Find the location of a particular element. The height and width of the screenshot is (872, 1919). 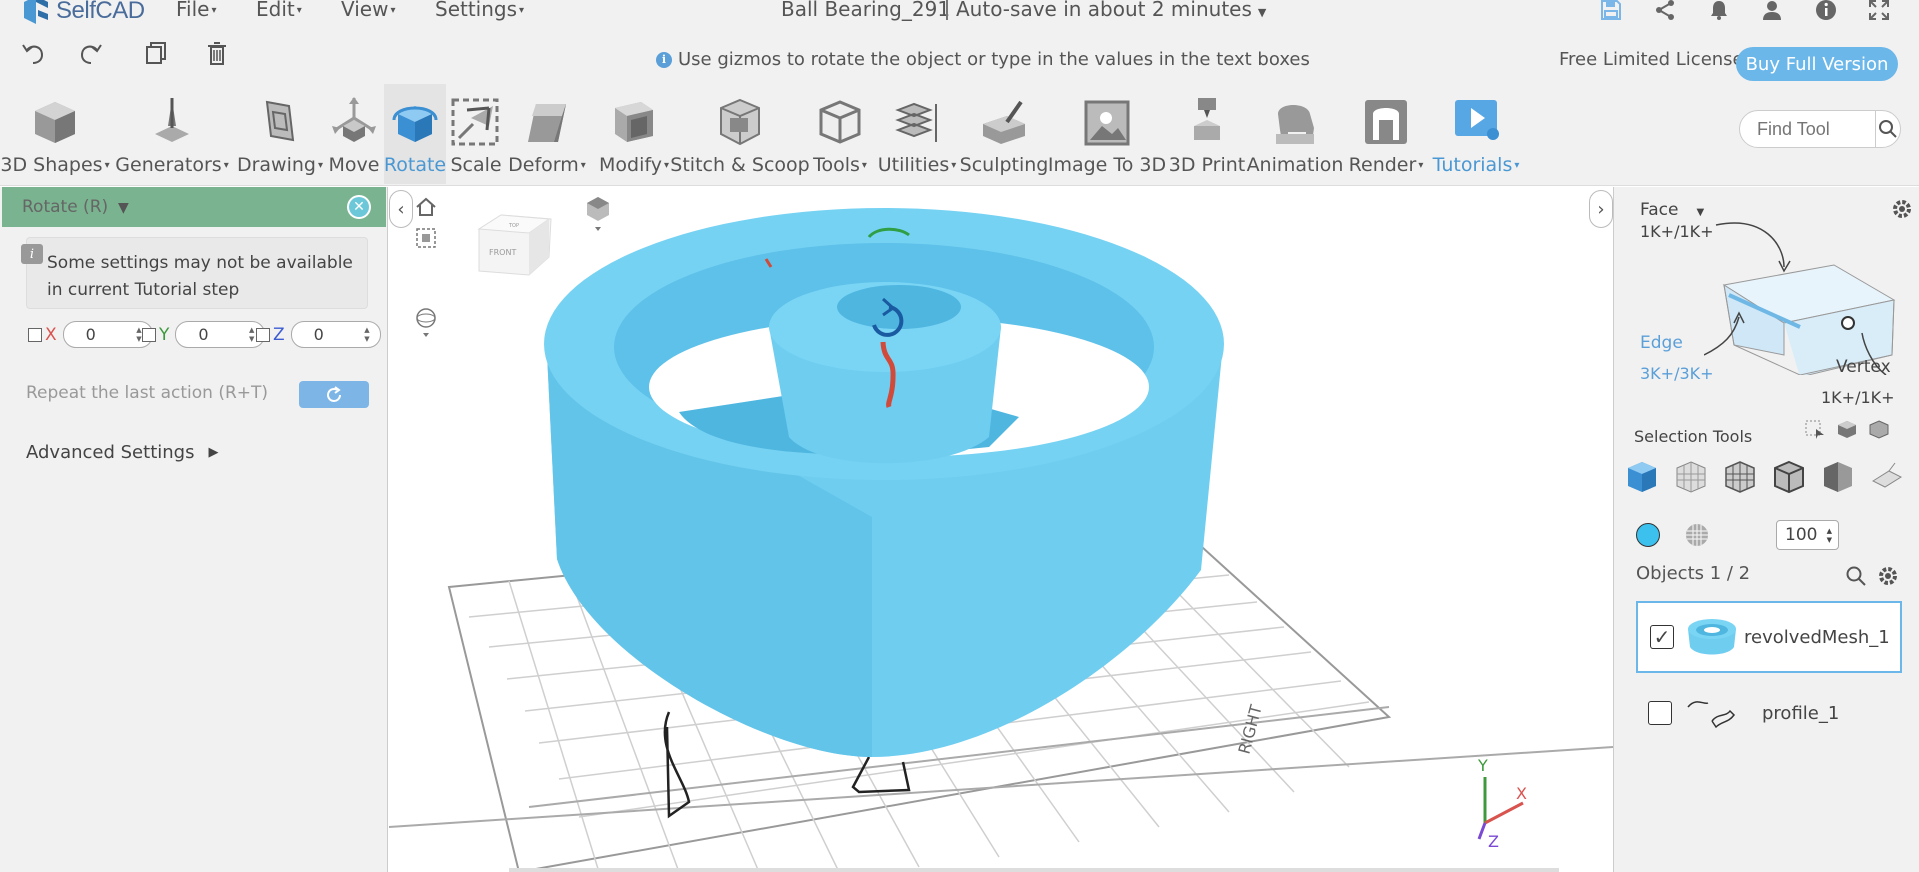

tool-deform-label: Deform is located at coordinates (543, 165).